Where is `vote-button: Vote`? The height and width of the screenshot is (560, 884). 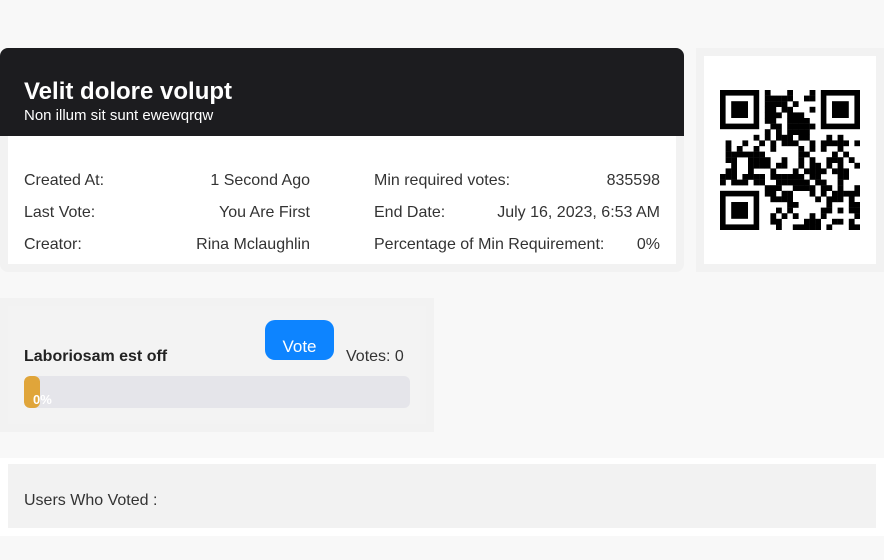 vote-button: Vote is located at coordinates (299, 340).